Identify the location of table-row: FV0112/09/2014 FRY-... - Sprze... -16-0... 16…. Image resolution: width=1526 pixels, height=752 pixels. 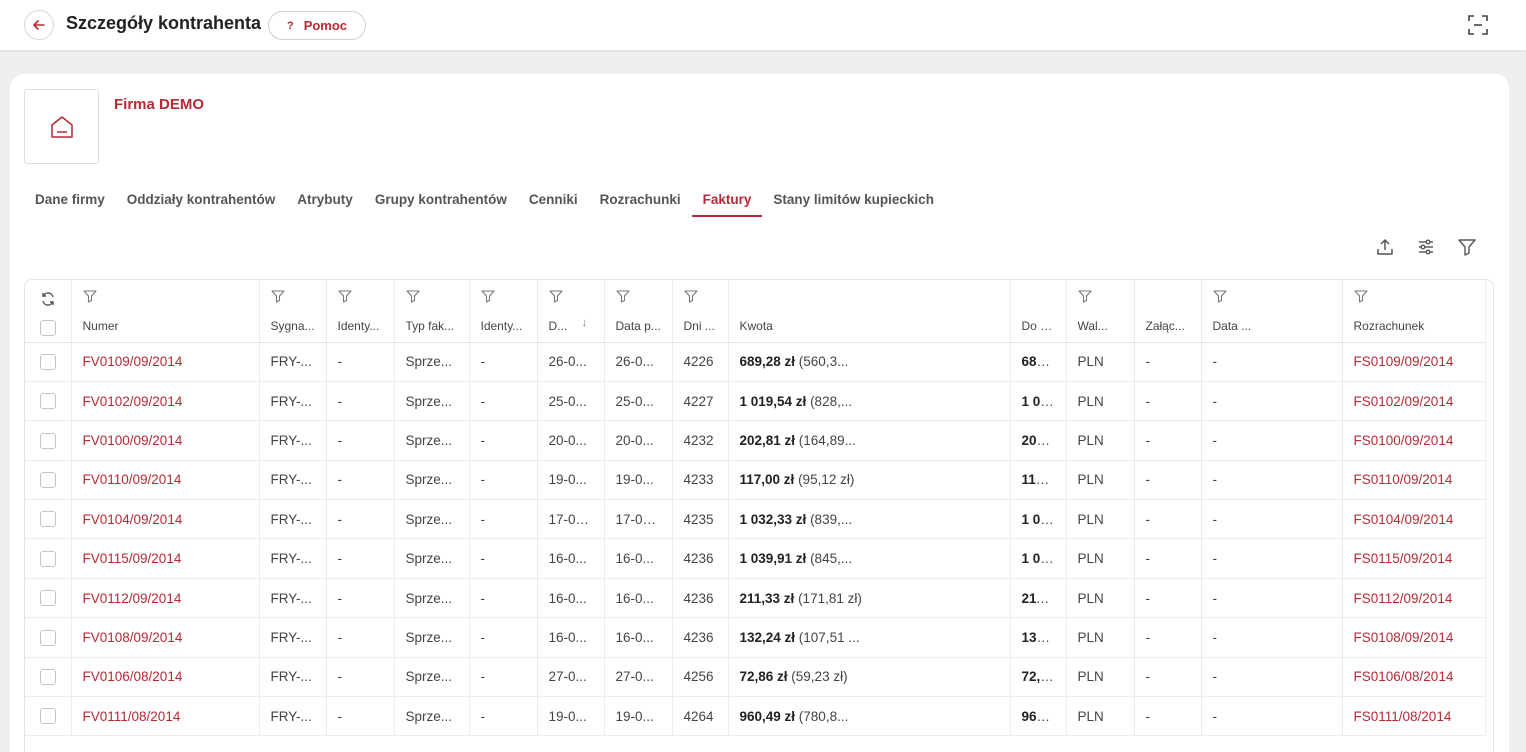
(755, 598).